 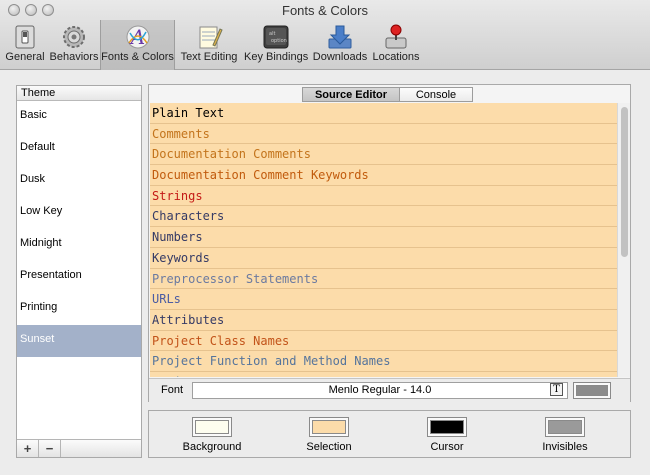 I want to click on syntax-list-scrollbar, so click(x=623, y=240).